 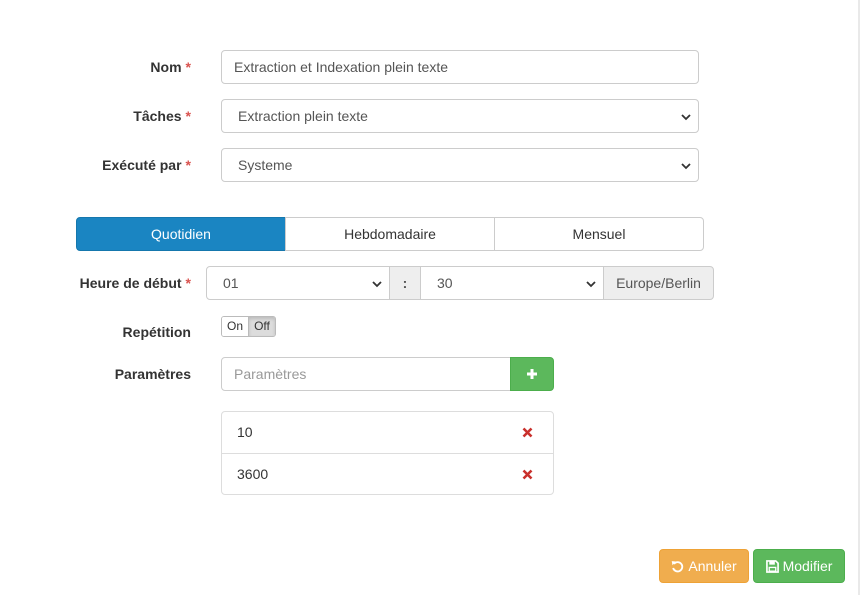 What do you see at coordinates (366, 374) in the screenshot?
I see `parametres-input: Paramètres` at bounding box center [366, 374].